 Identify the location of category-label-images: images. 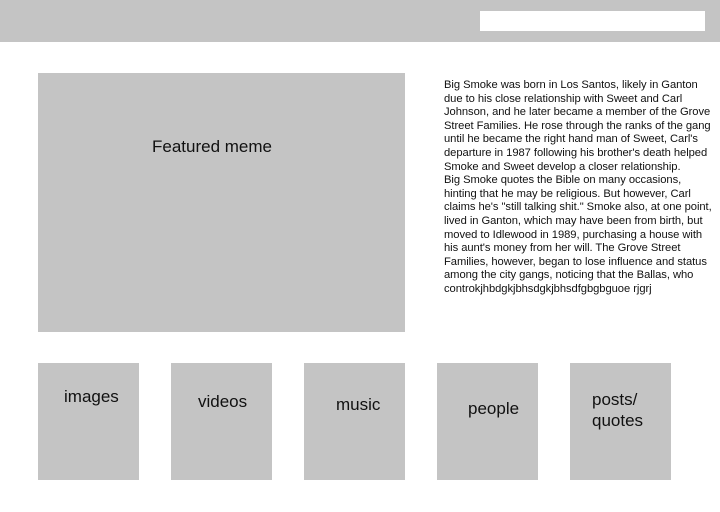
(91, 396).